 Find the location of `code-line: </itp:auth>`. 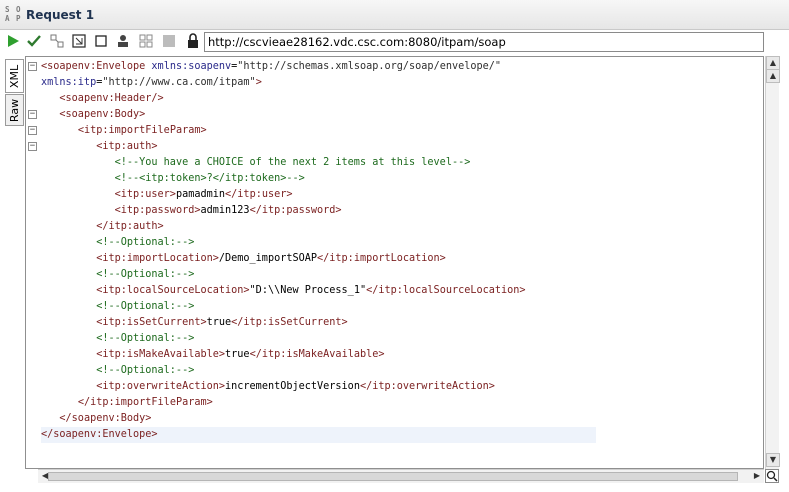

code-line: </itp:auth> is located at coordinates (318, 227).